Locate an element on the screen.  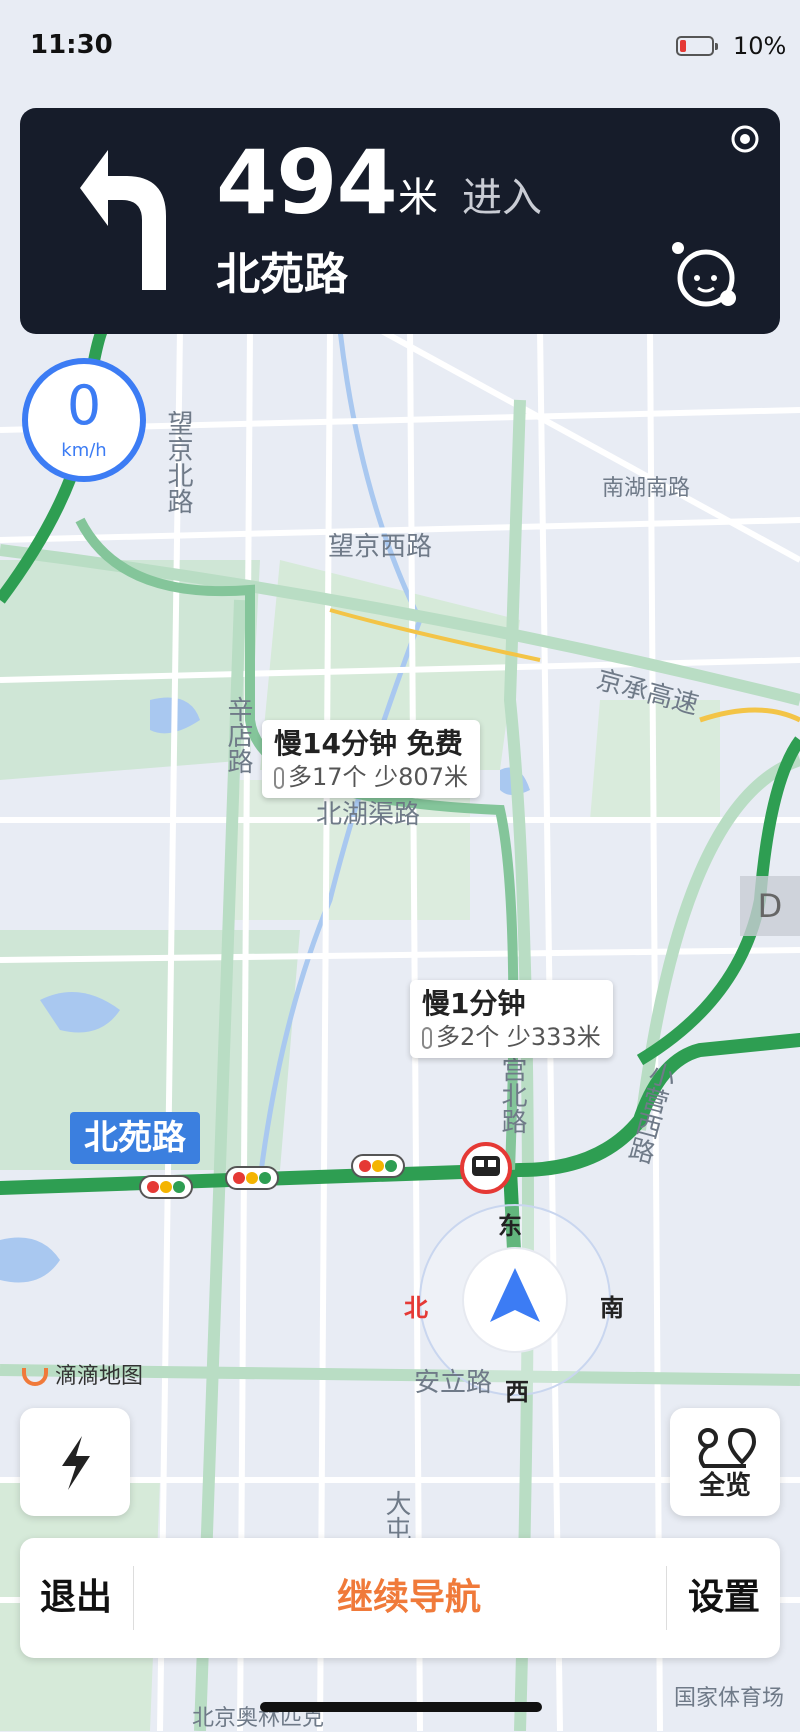
home-indicator is located at coordinates (401, 1707).